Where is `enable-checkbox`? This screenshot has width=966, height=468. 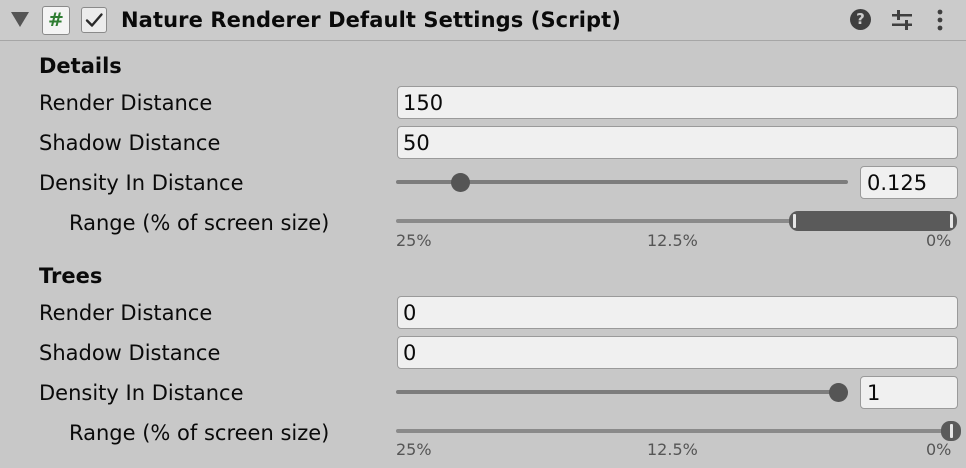 enable-checkbox is located at coordinates (94, 20).